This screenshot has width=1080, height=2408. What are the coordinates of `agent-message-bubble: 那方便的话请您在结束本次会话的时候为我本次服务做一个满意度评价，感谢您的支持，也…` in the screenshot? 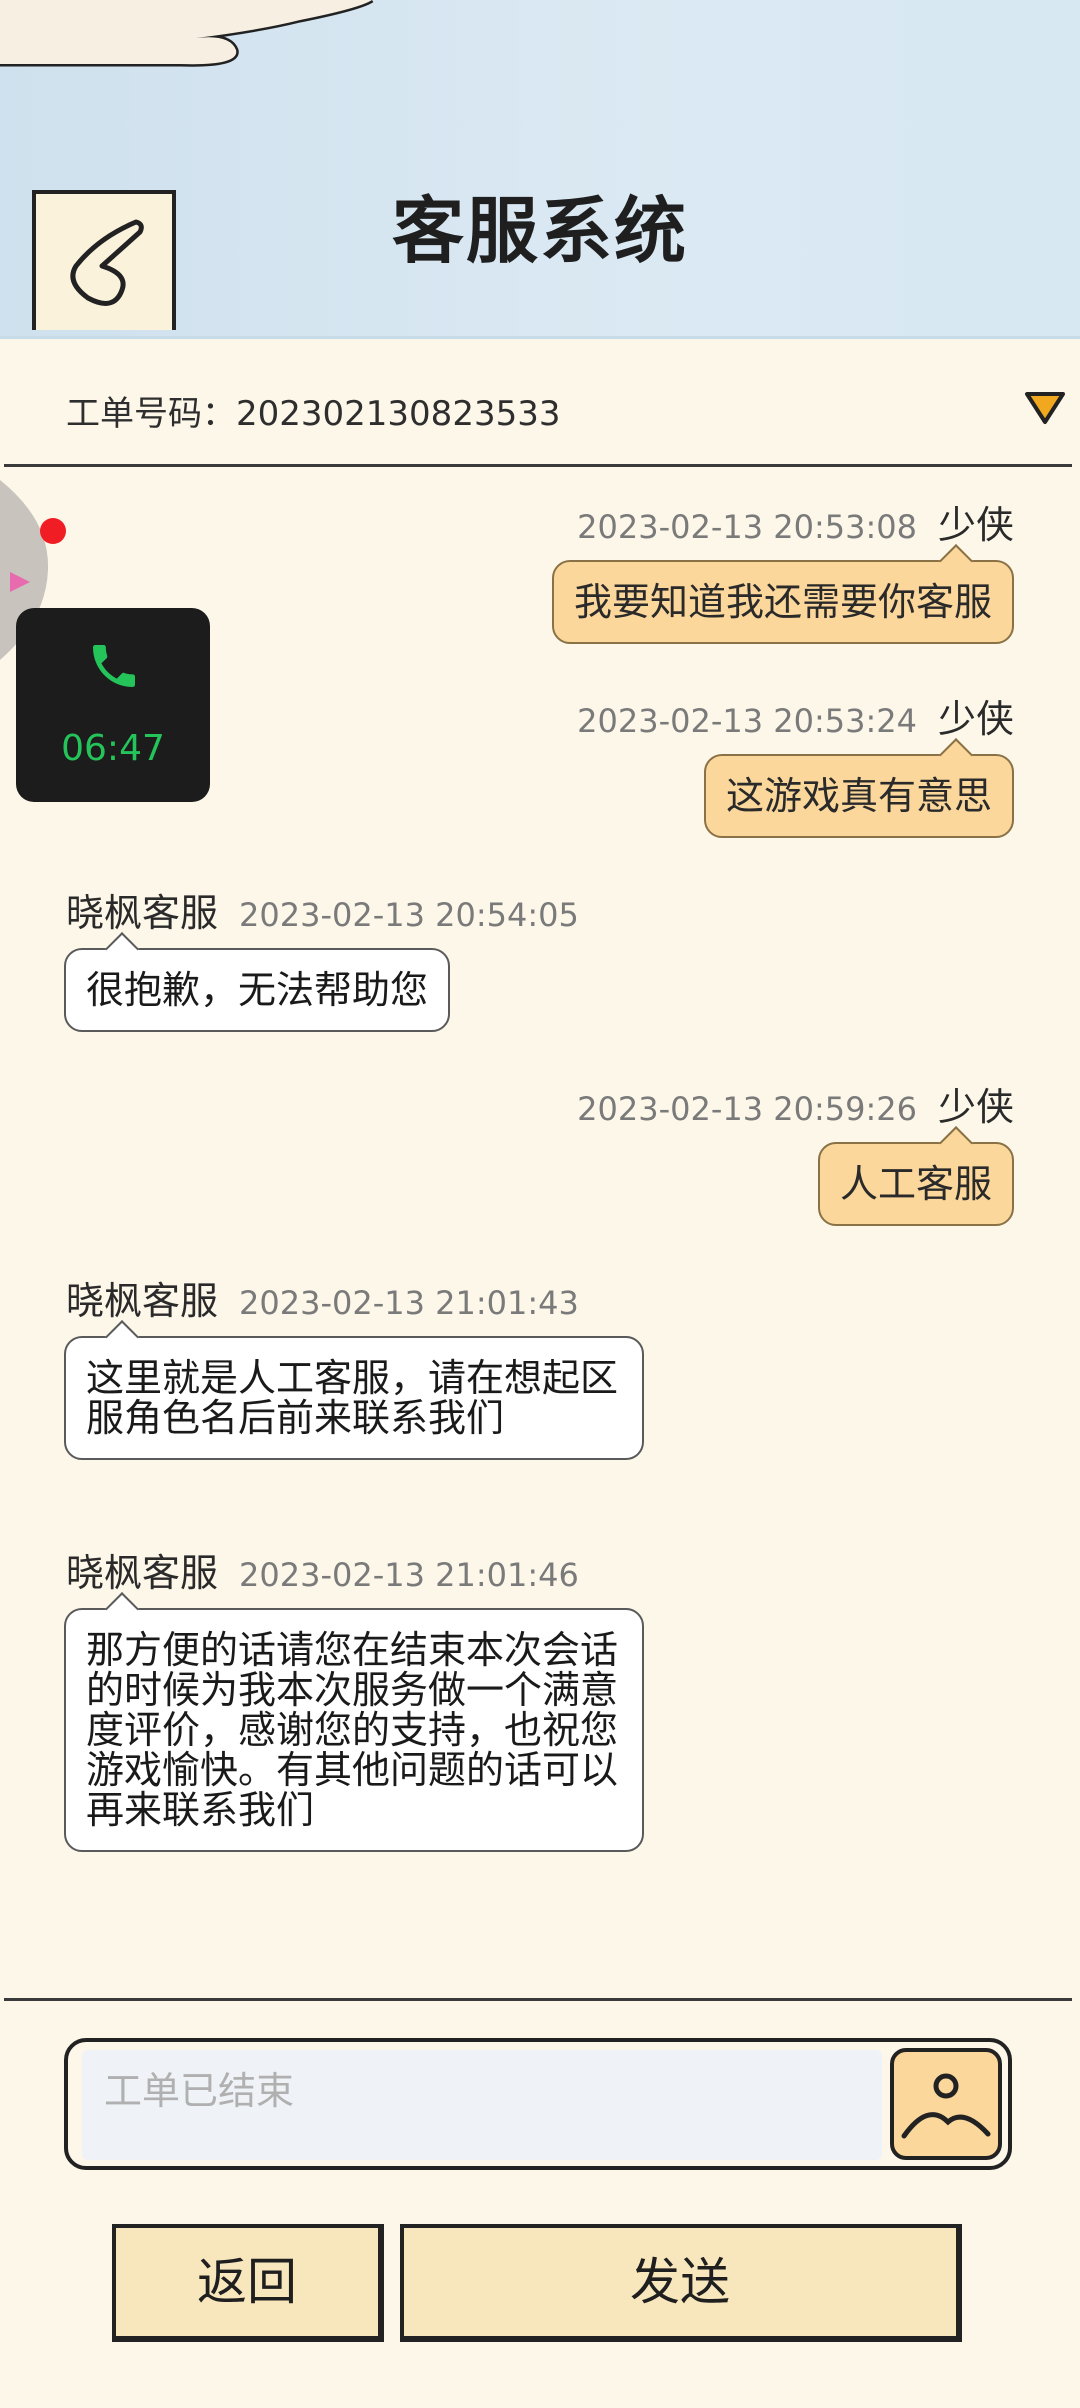 It's located at (354, 1722).